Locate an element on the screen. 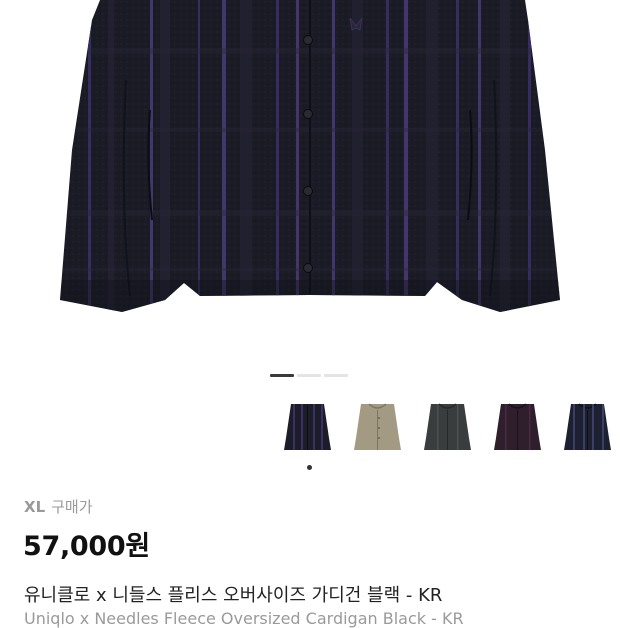 The image size is (620, 628). price: 57,000원 is located at coordinates (86, 546).